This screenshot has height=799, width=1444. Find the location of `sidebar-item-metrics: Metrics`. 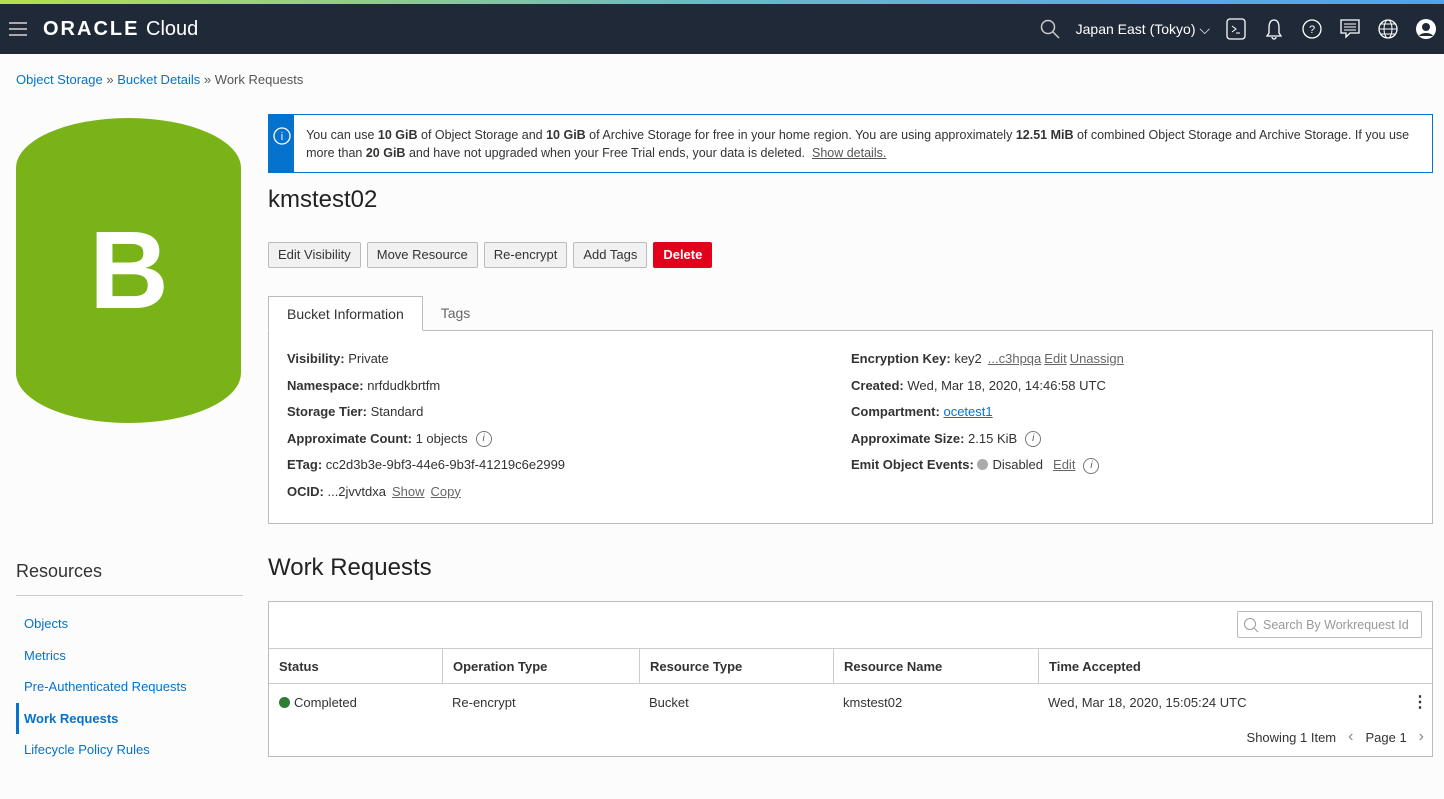

sidebar-item-metrics: Metrics is located at coordinates (101, 656).